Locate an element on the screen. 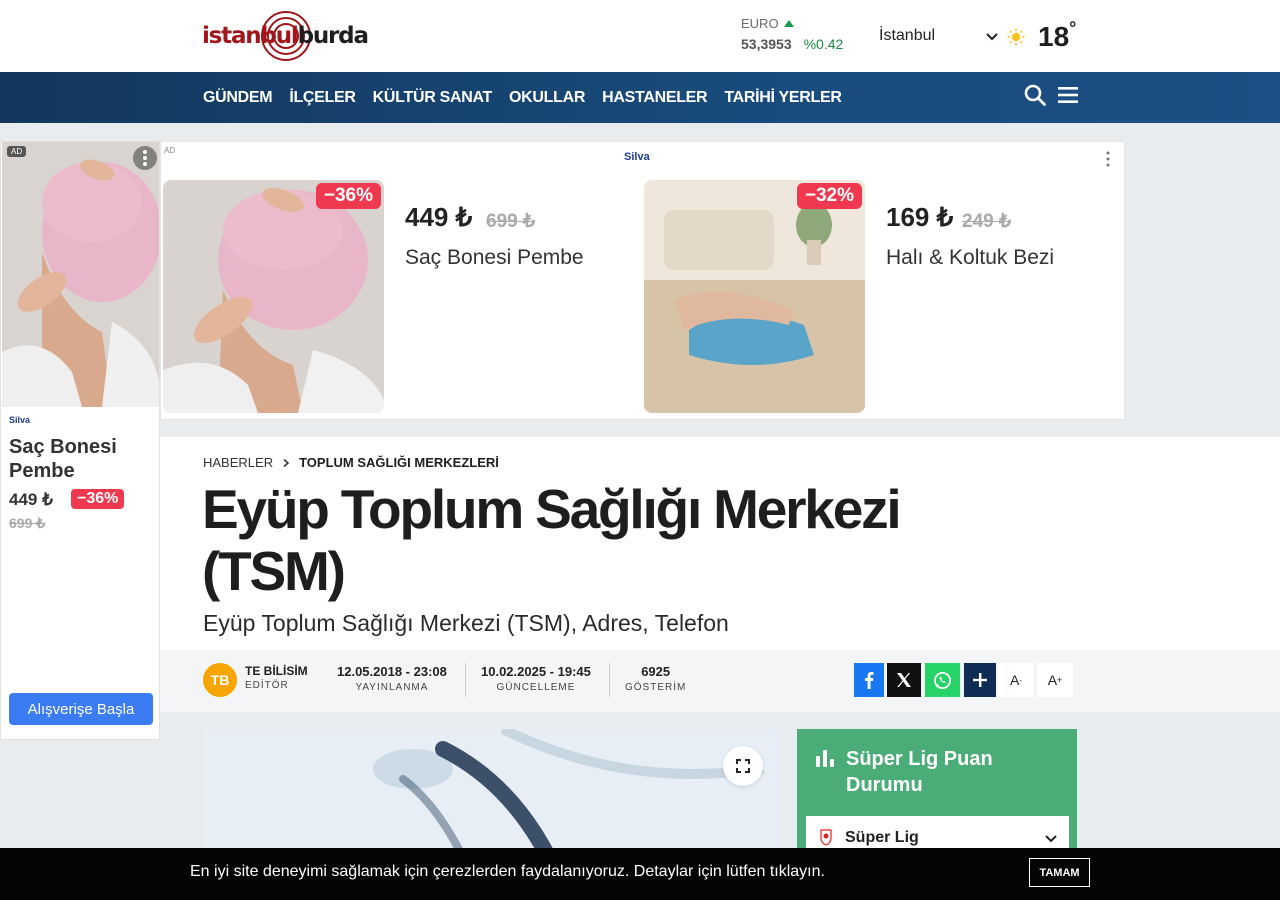 The width and height of the screenshot is (1280, 900). site-logo: istanbulburda is located at coordinates (285, 36).